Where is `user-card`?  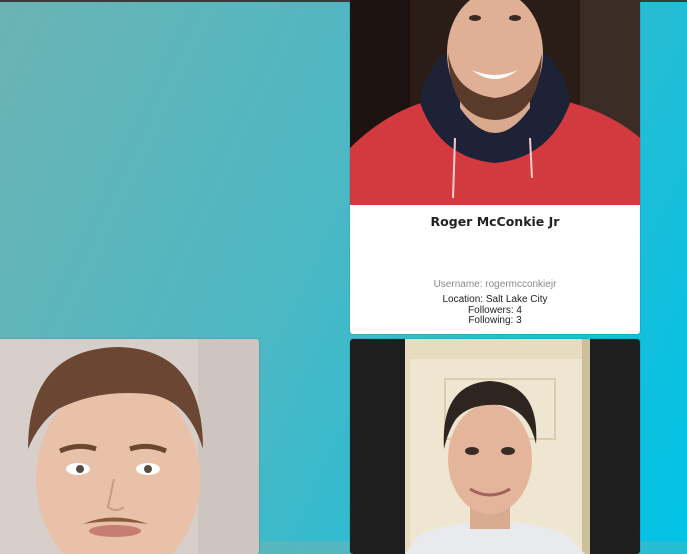
user-card is located at coordinates (129, 446).